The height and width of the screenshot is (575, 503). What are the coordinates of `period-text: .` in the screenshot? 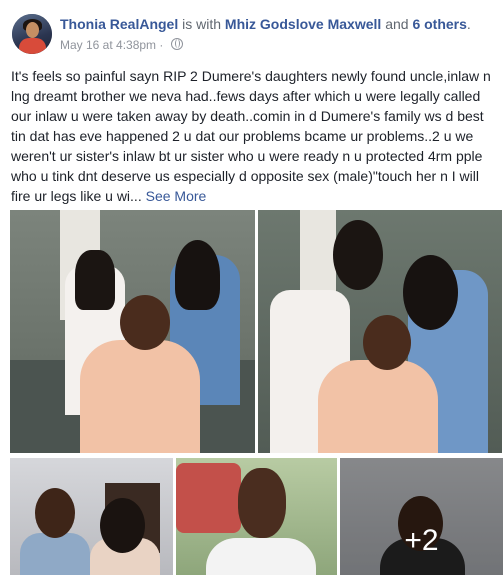 It's located at (468, 24).